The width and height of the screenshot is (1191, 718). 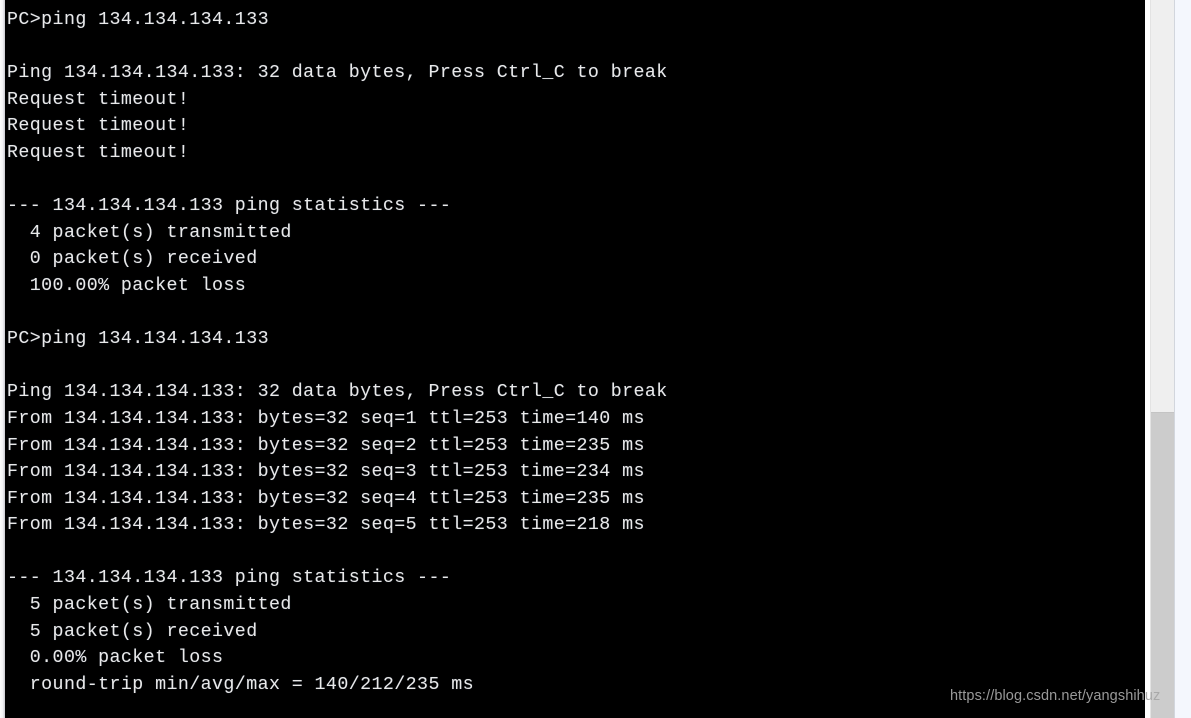 What do you see at coordinates (1162, 359) in the screenshot?
I see `vertical-scrollbar` at bounding box center [1162, 359].